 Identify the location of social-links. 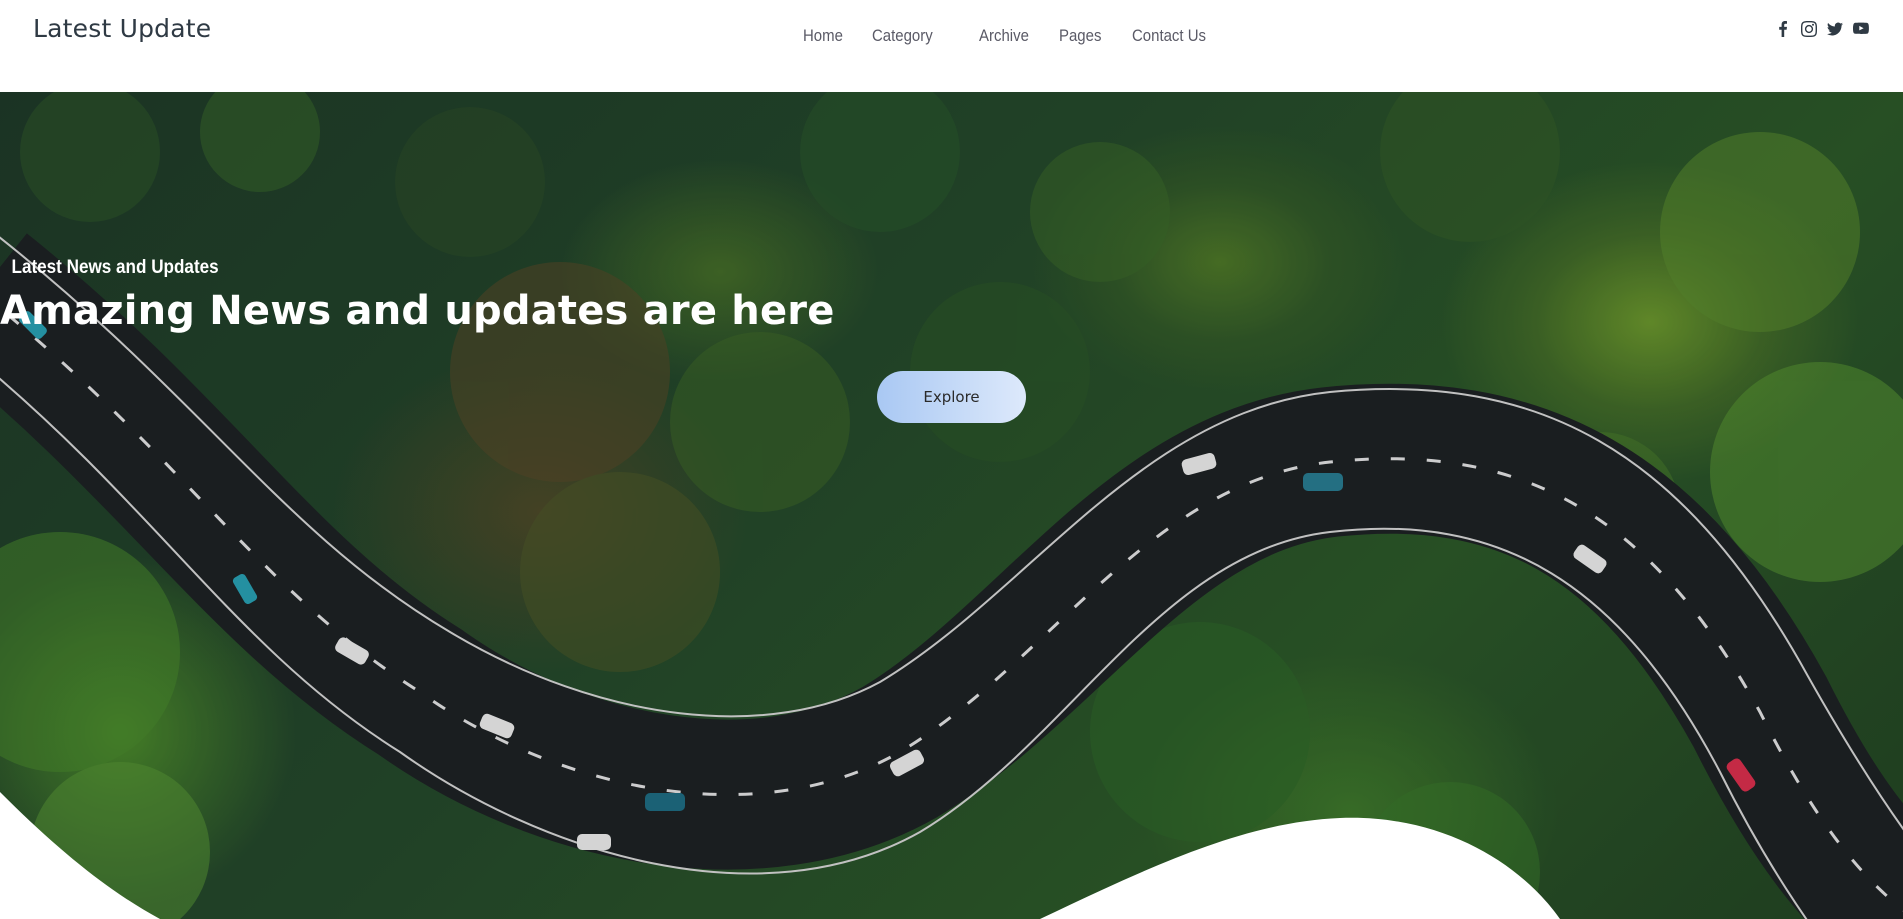
(1822, 29).